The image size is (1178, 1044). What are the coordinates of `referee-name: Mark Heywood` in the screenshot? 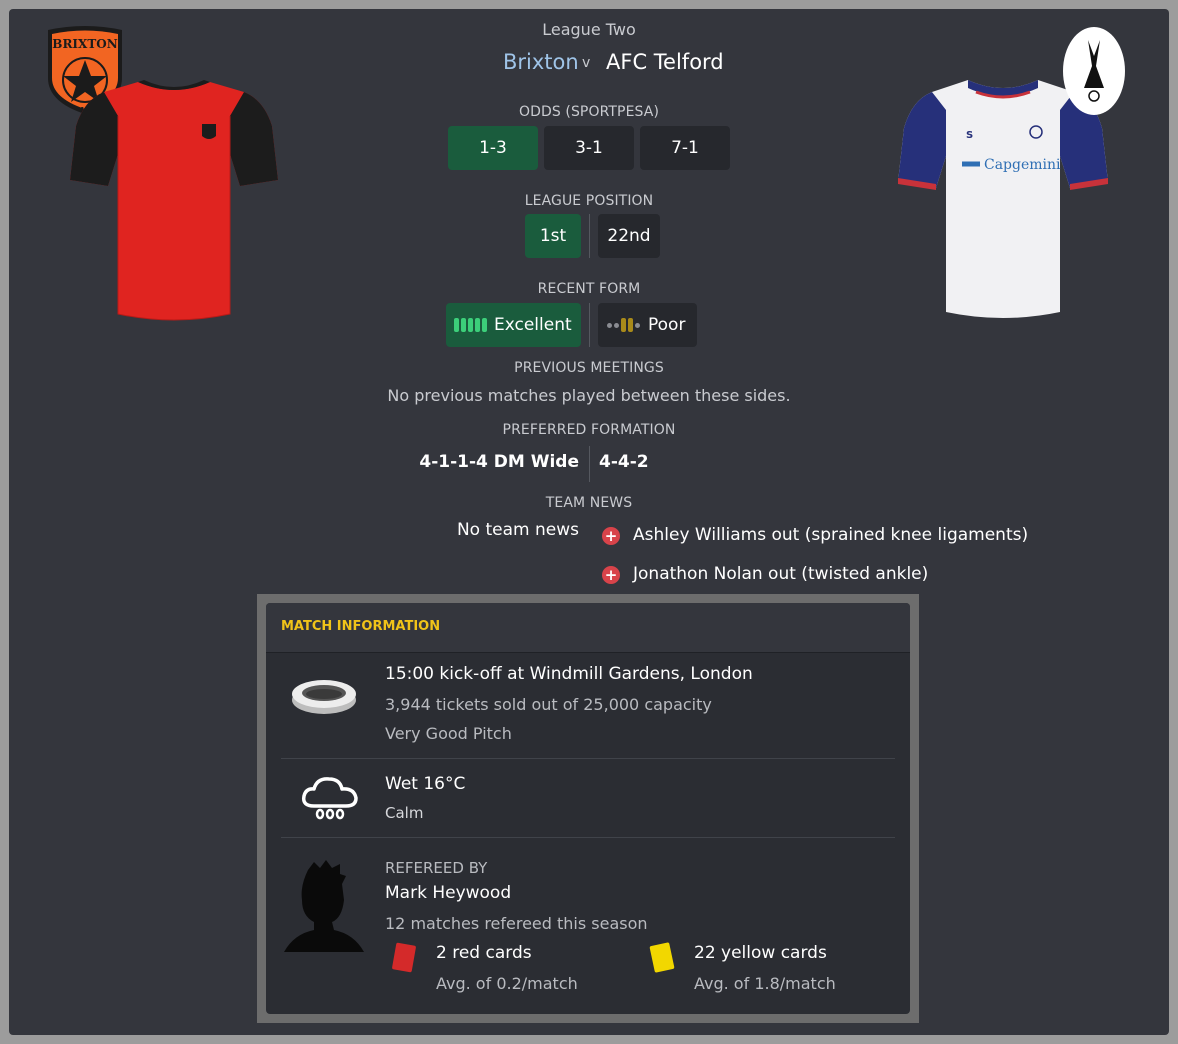 It's located at (448, 893).